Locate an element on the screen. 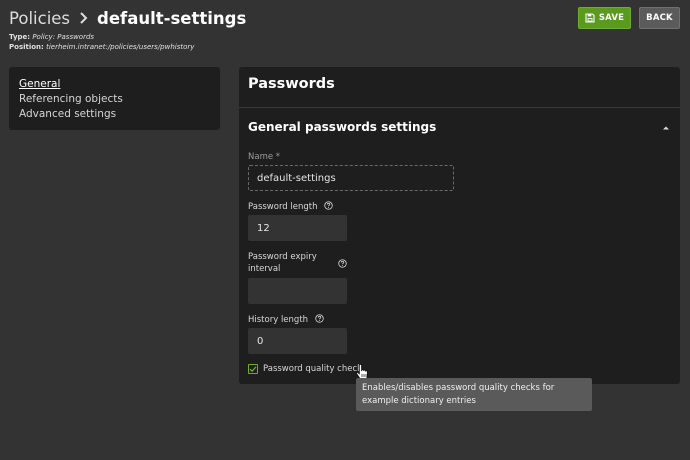 The width and height of the screenshot is (690, 460). expiry-interval-input is located at coordinates (297, 291).